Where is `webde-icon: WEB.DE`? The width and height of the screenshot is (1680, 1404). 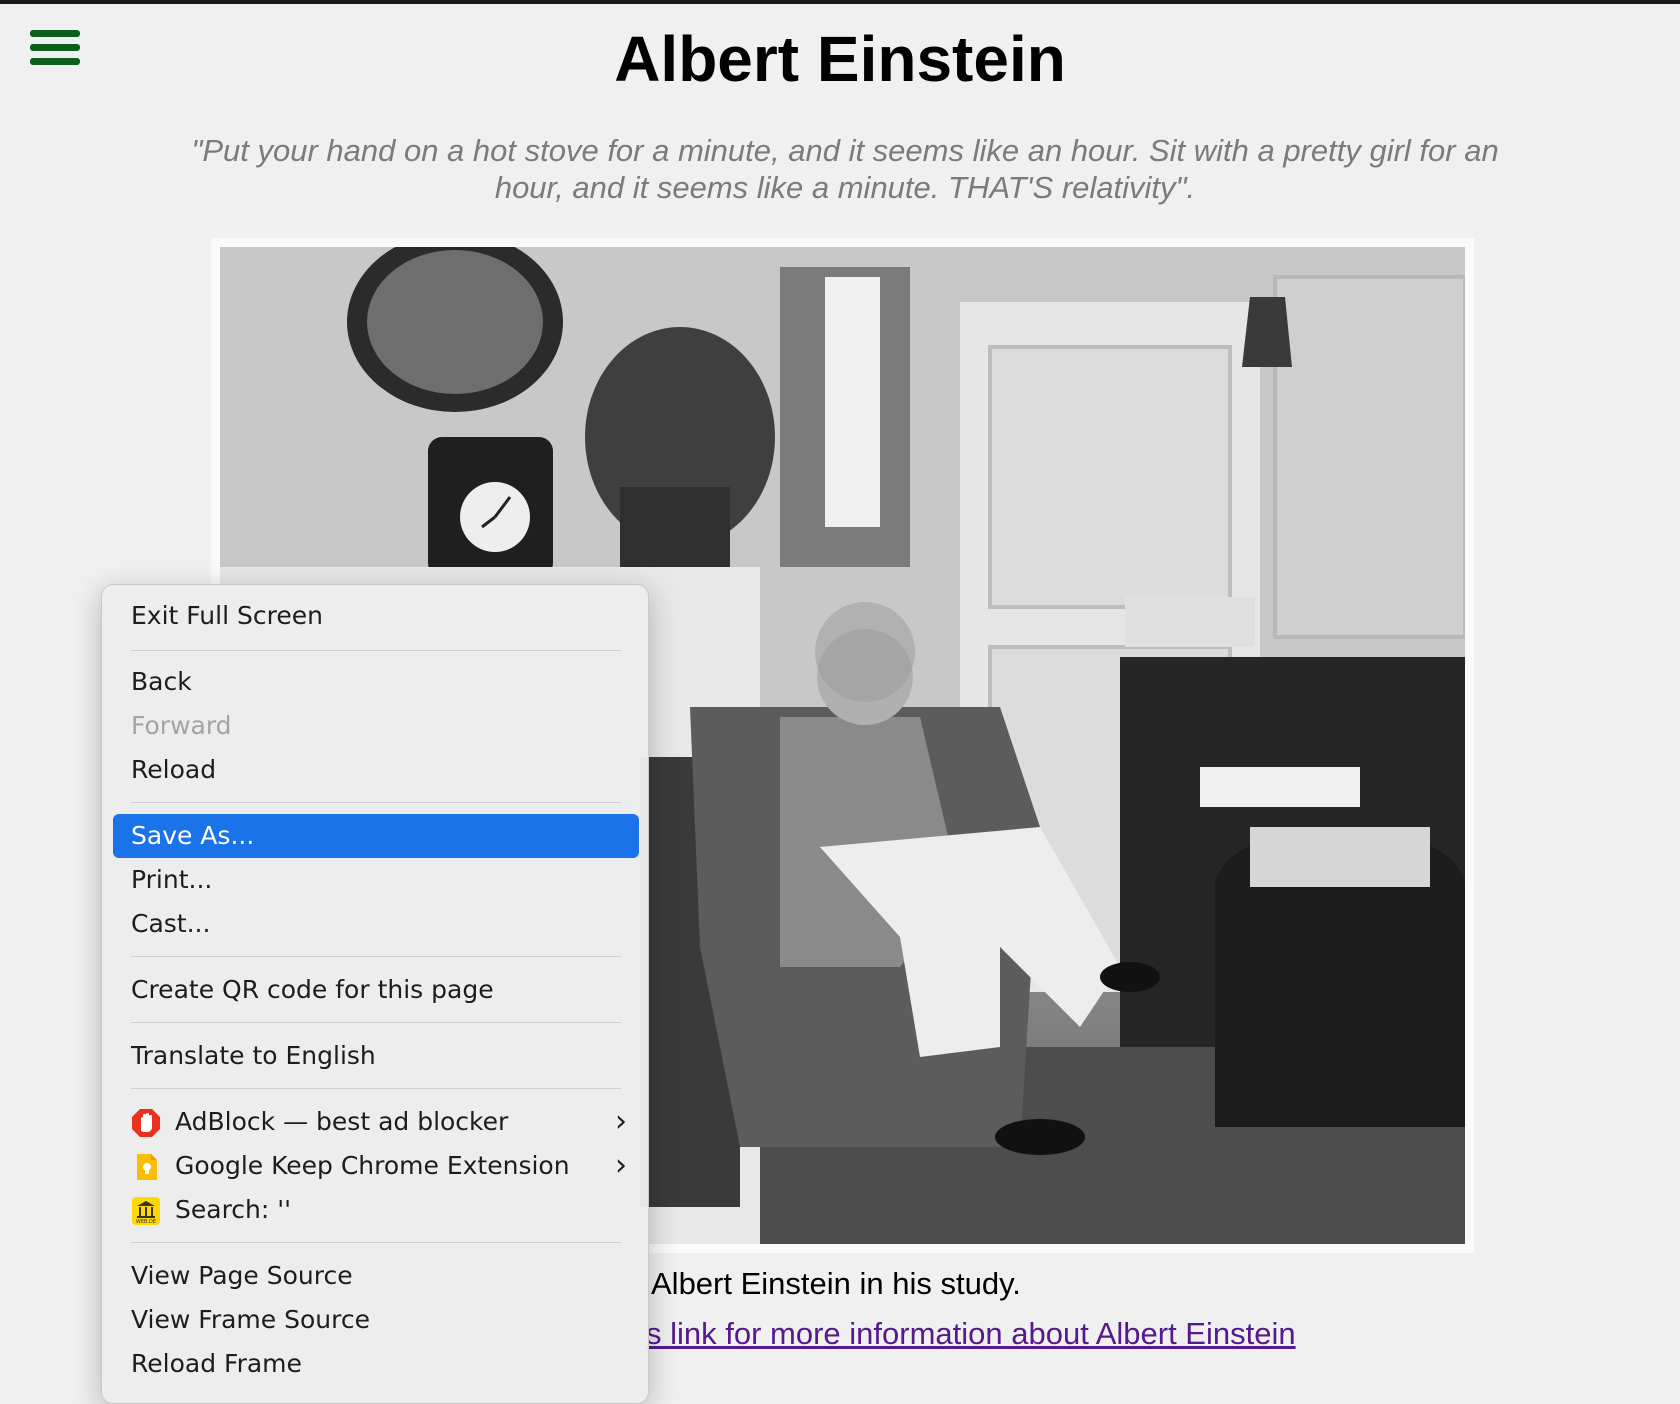 webde-icon: WEB.DE is located at coordinates (146, 1211).